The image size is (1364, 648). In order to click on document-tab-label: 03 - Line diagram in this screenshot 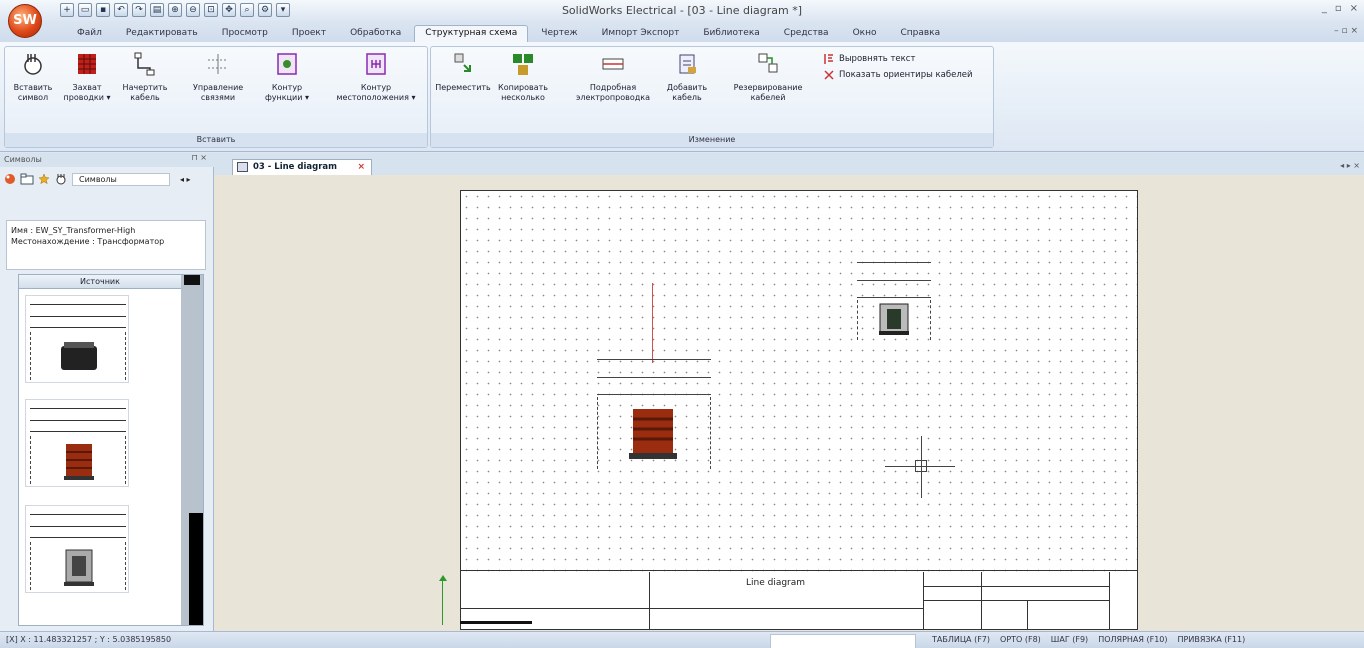, I will do `click(295, 167)`.